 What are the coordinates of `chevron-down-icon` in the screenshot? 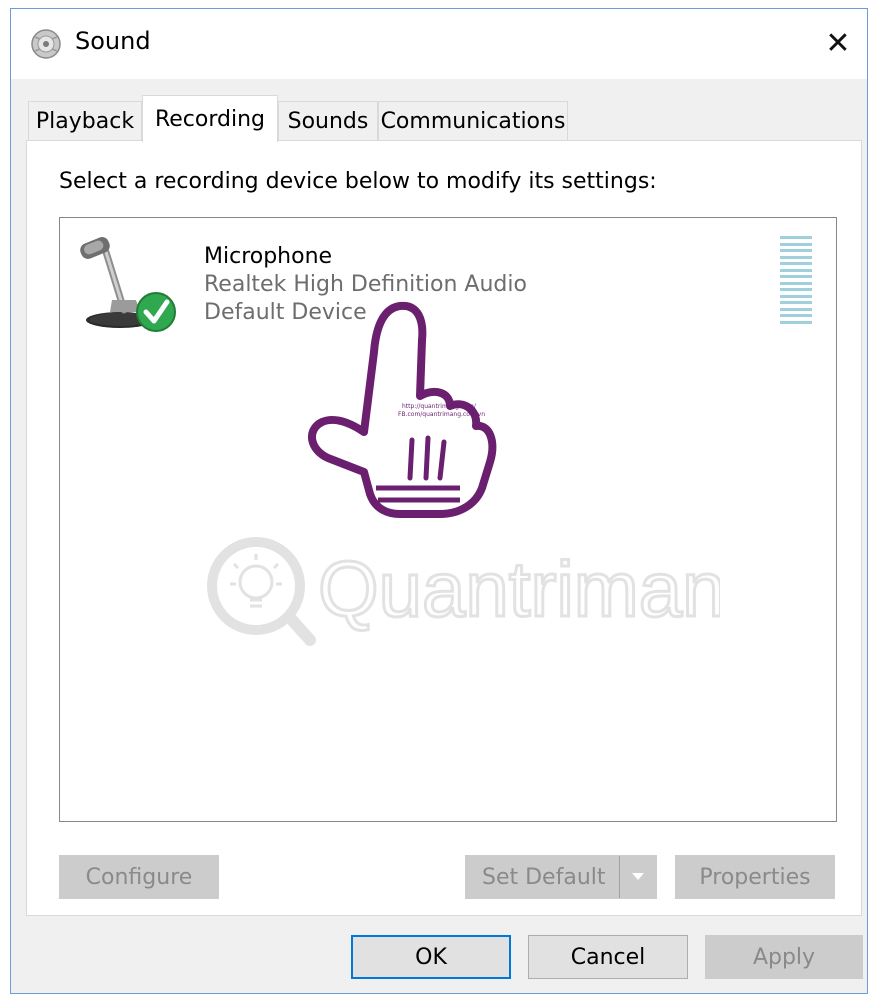 It's located at (637, 877).